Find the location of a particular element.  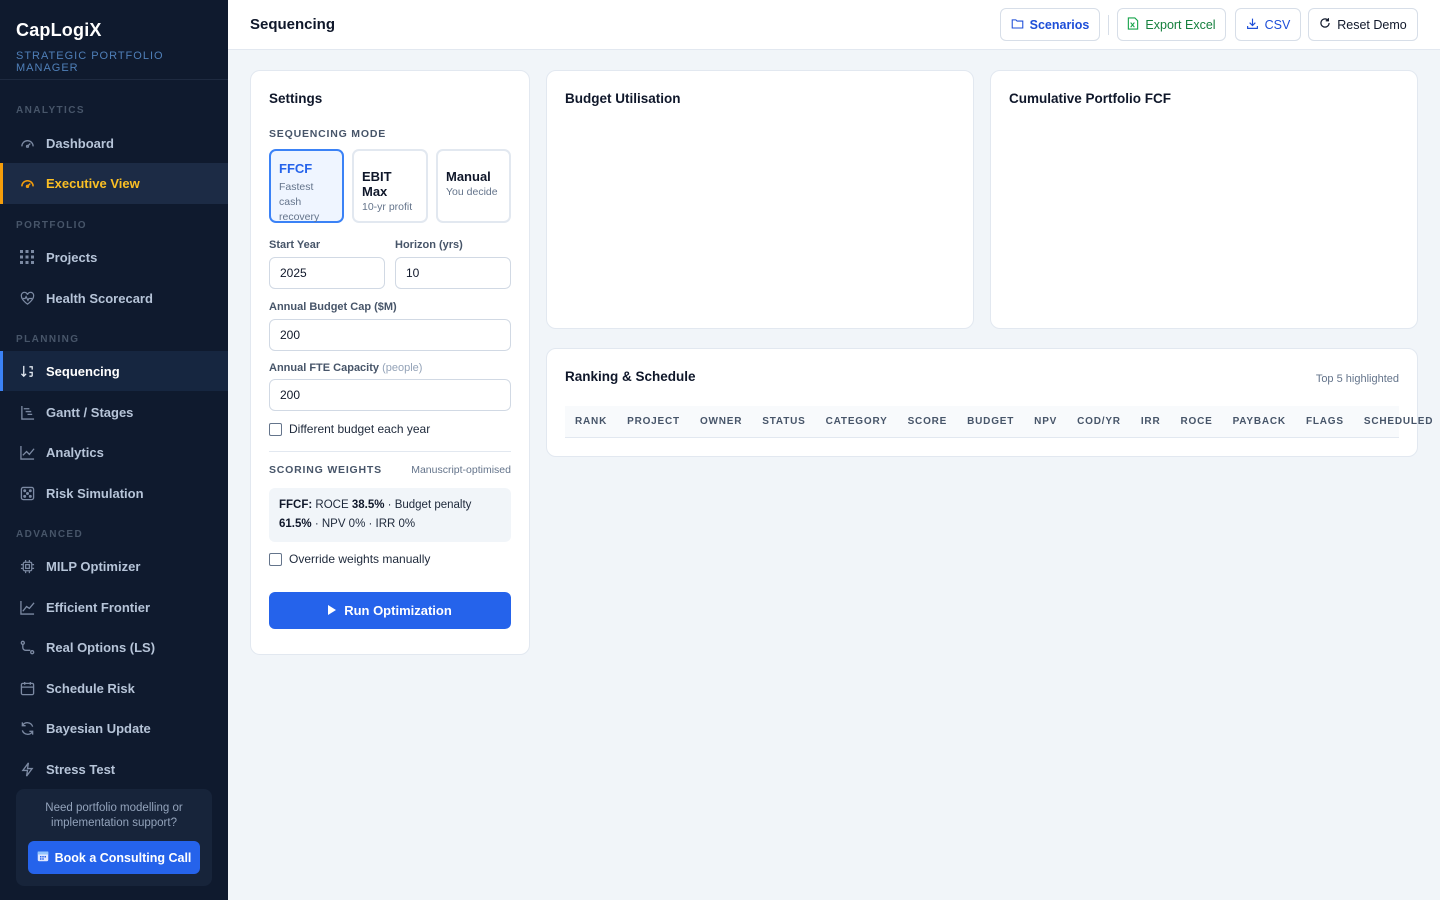

sidebar-item-label: Executive View is located at coordinates (93, 183).